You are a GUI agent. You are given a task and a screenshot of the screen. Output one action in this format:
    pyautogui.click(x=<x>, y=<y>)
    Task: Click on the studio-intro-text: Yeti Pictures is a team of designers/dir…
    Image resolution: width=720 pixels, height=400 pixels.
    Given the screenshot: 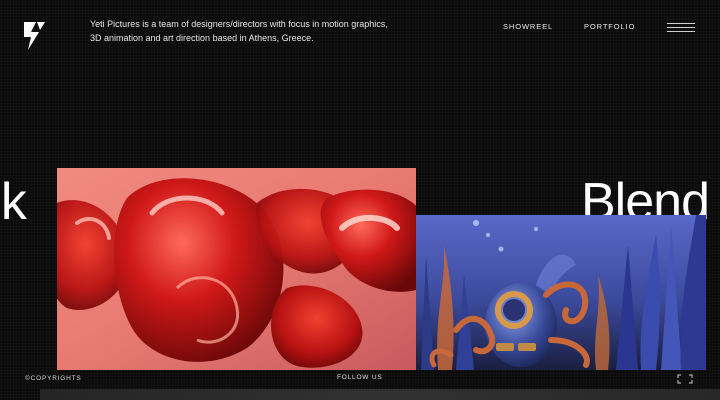 What is the action you would take?
    pyautogui.click(x=239, y=31)
    